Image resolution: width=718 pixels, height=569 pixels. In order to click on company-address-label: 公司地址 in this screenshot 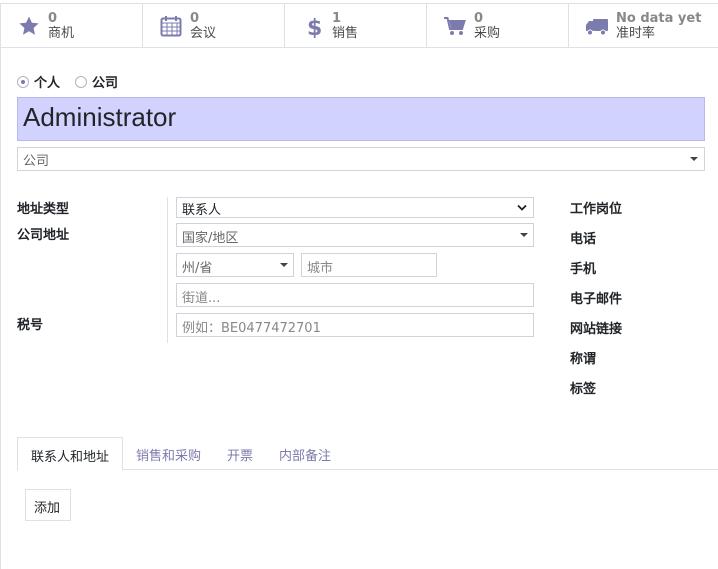, I will do `click(43, 235)`.